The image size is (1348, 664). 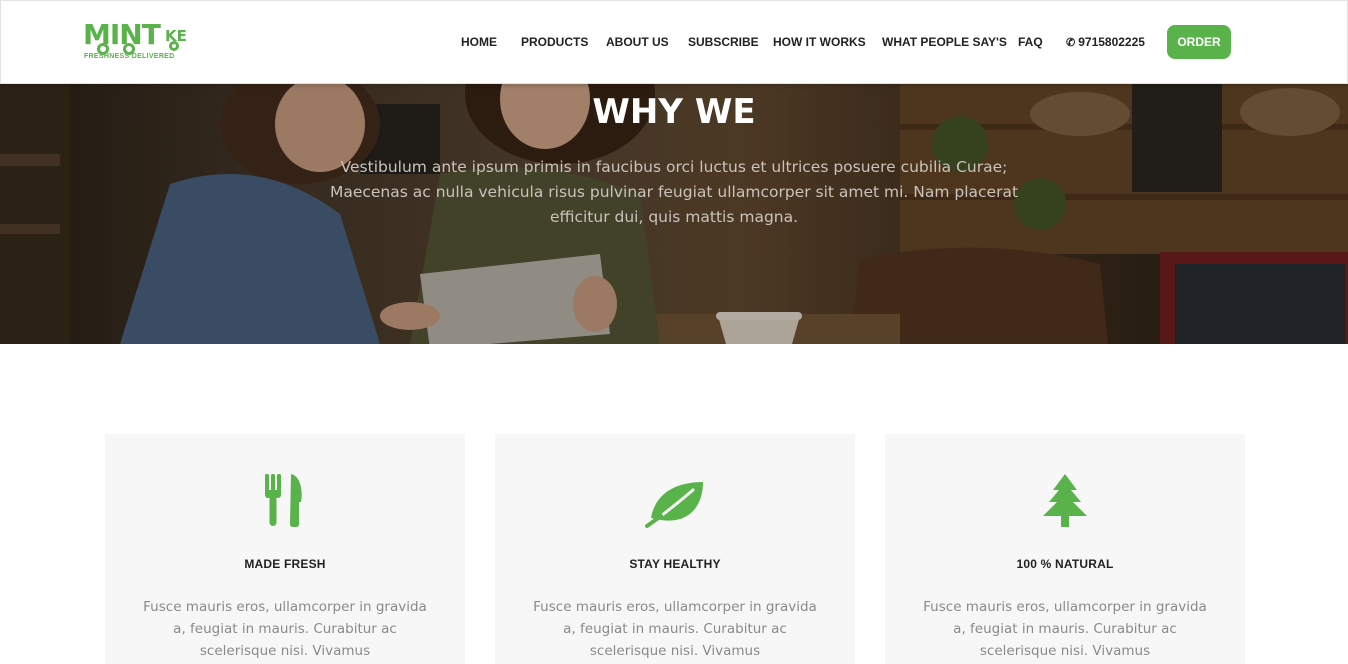 I want to click on hero-title-light: WHY, so click(x=637, y=112).